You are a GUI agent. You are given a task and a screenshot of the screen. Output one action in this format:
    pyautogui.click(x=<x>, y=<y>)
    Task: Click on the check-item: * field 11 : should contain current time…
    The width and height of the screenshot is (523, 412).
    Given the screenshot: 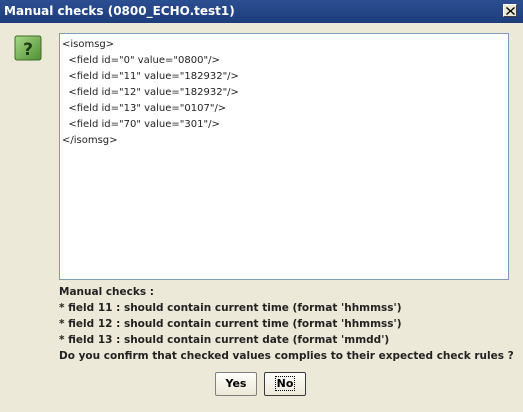 What is the action you would take?
    pyautogui.click(x=230, y=308)
    